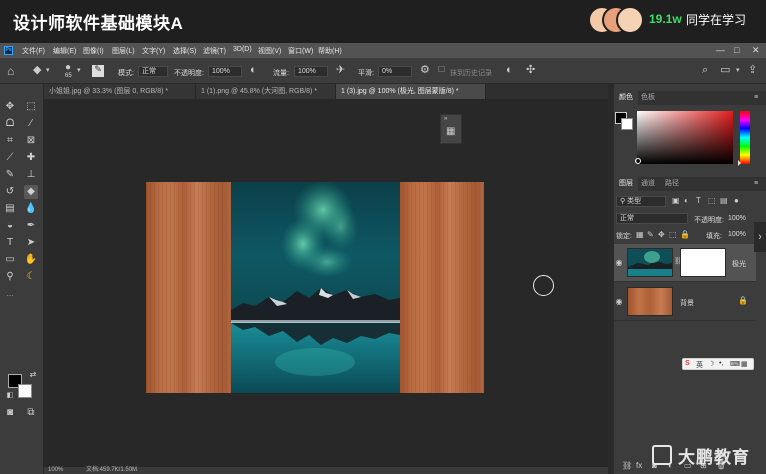  Describe the element at coordinates (685, 137) in the screenshot. I see `color-picker-field` at that location.